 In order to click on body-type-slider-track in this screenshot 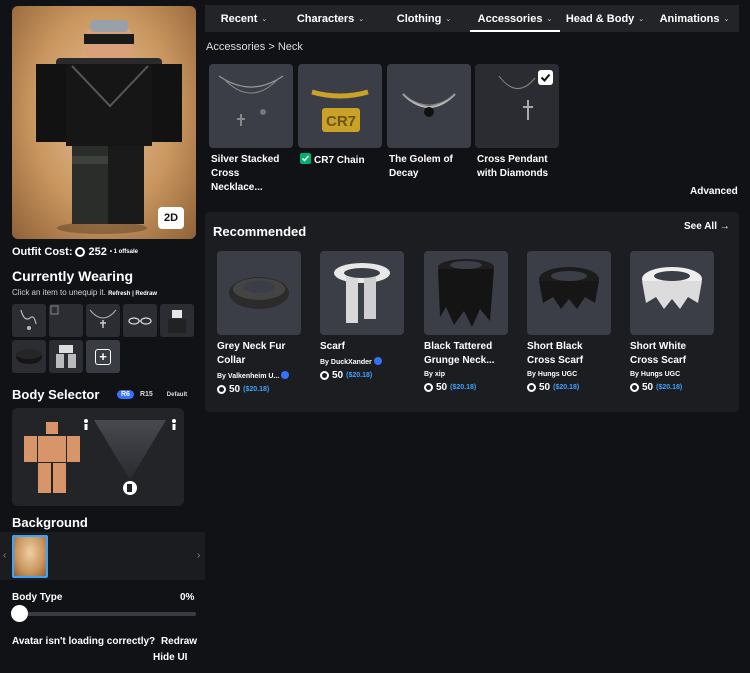, I will do `click(105, 614)`.